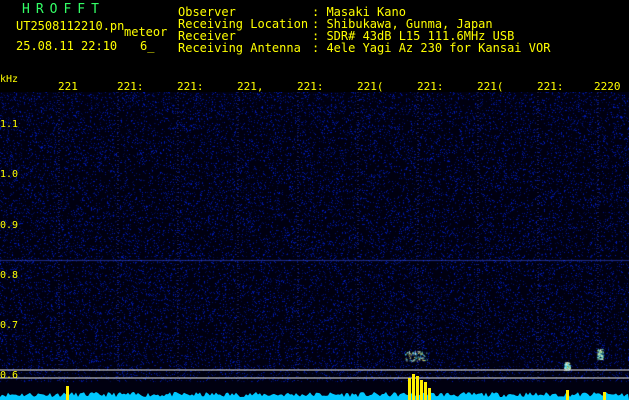 The height and width of the screenshot is (400, 629). I want to click on brand-label: HROFFT, so click(63, 9).